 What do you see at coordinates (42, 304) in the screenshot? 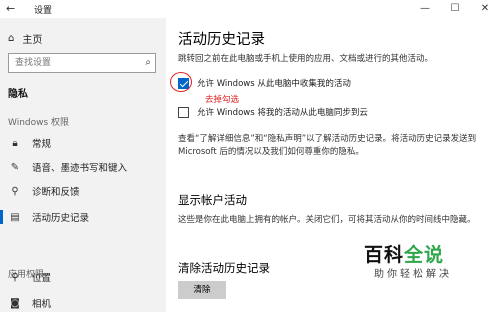
I see `sidebar-item-label: 相机` at bounding box center [42, 304].